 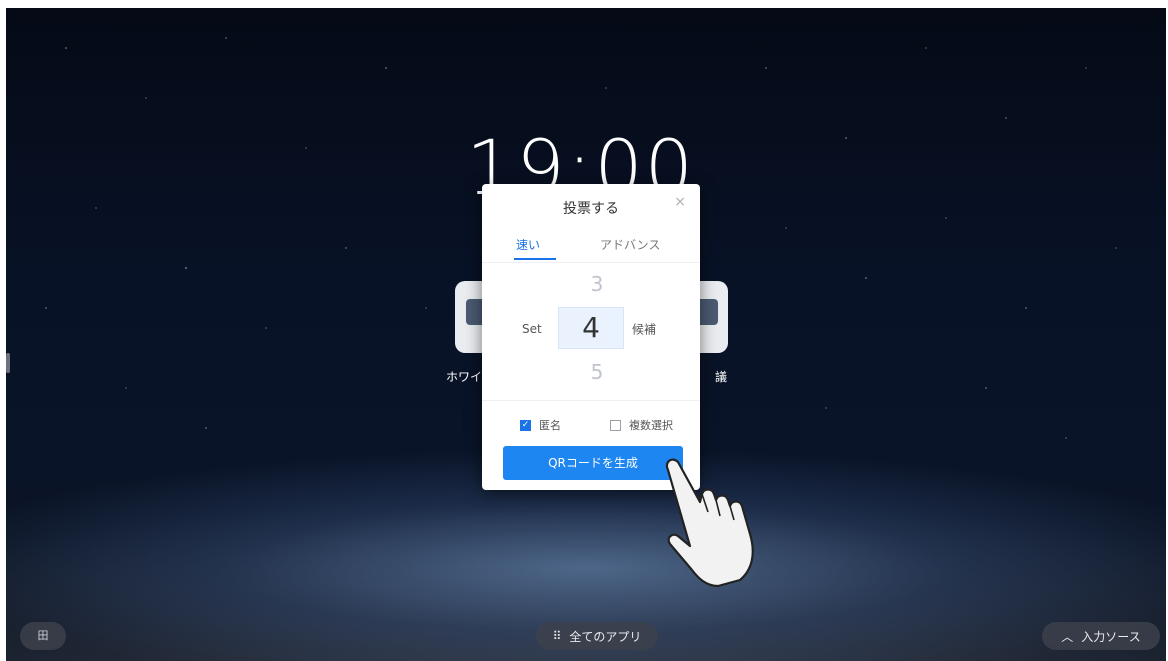 What do you see at coordinates (591, 400) in the screenshot?
I see `picker-divider` at bounding box center [591, 400].